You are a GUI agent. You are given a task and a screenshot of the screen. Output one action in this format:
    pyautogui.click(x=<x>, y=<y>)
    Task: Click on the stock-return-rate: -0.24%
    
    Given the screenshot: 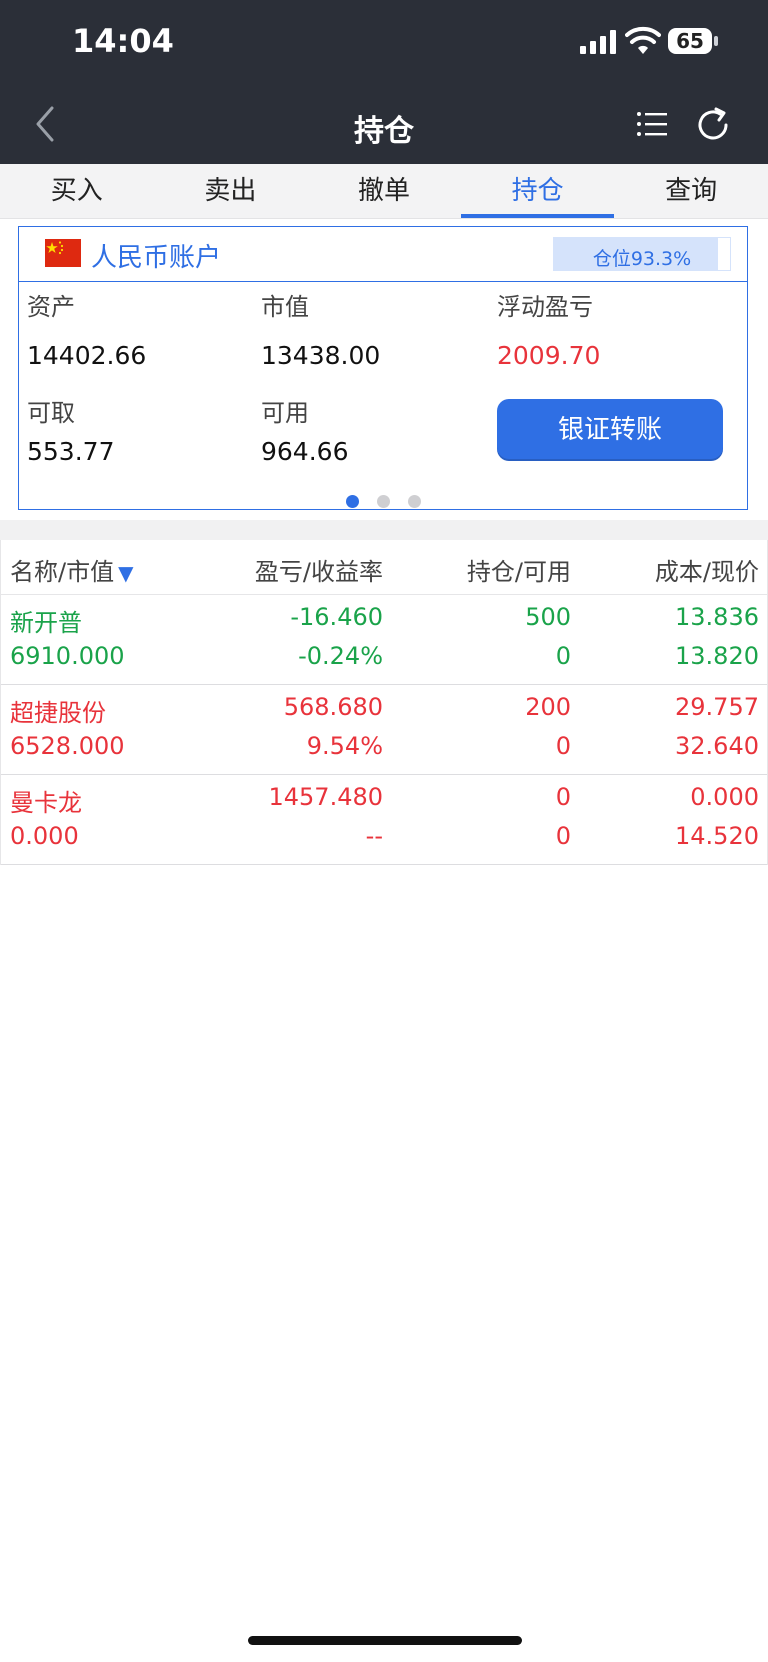 What is the action you would take?
    pyautogui.click(x=340, y=656)
    